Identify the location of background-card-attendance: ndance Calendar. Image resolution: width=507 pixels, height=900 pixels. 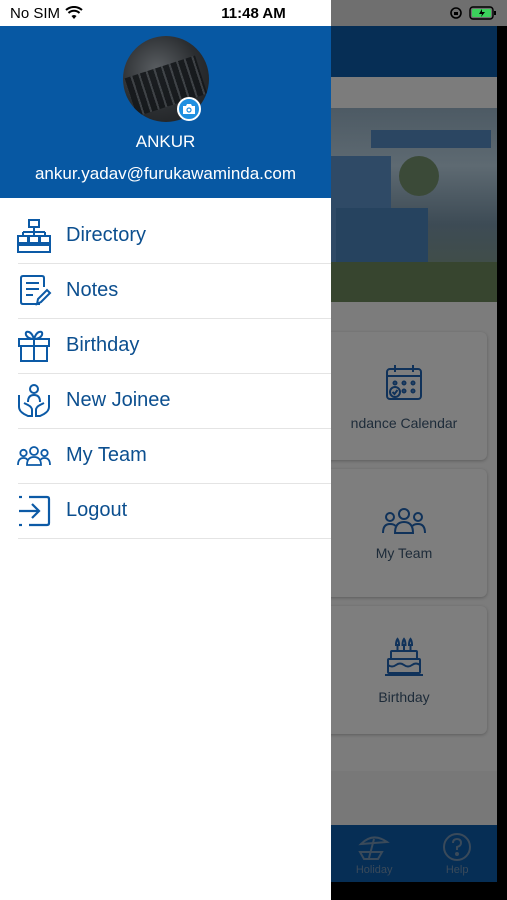
(409, 396).